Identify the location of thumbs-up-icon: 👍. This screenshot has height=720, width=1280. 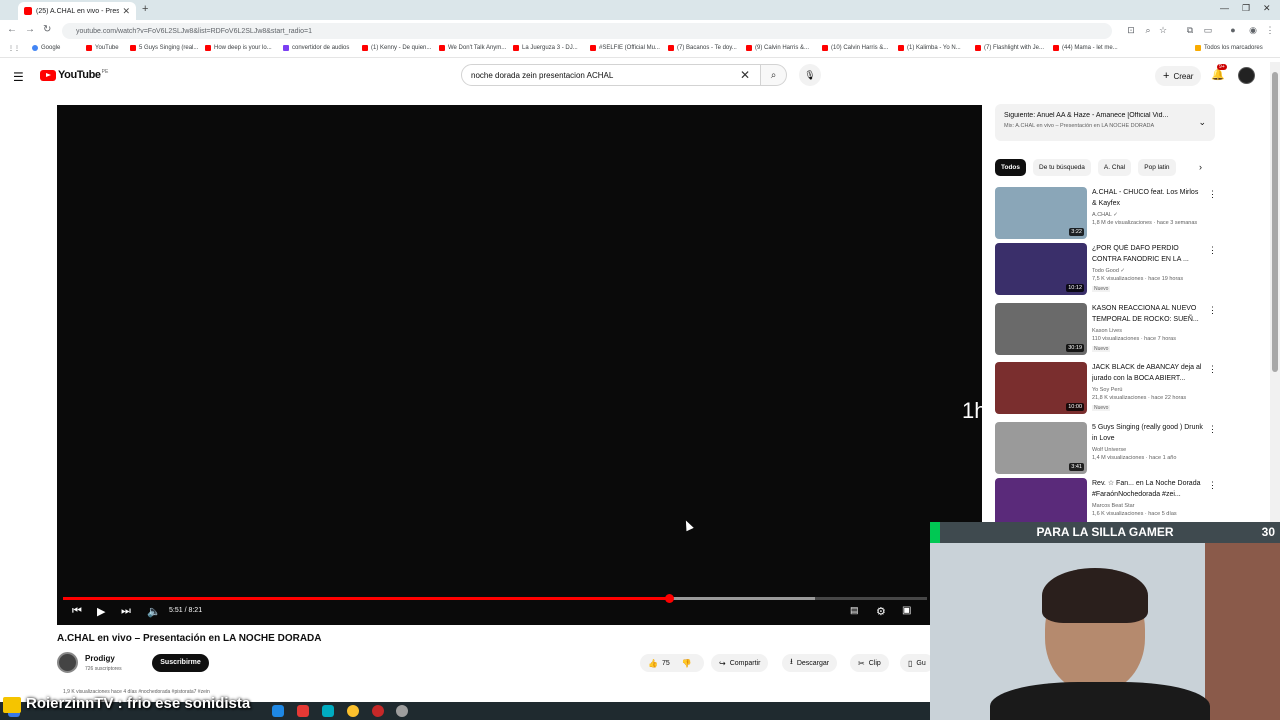
(653, 663).